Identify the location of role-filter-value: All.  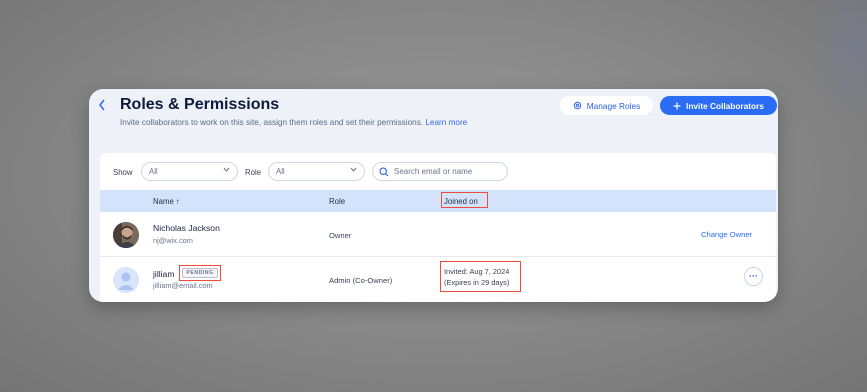
(280, 171).